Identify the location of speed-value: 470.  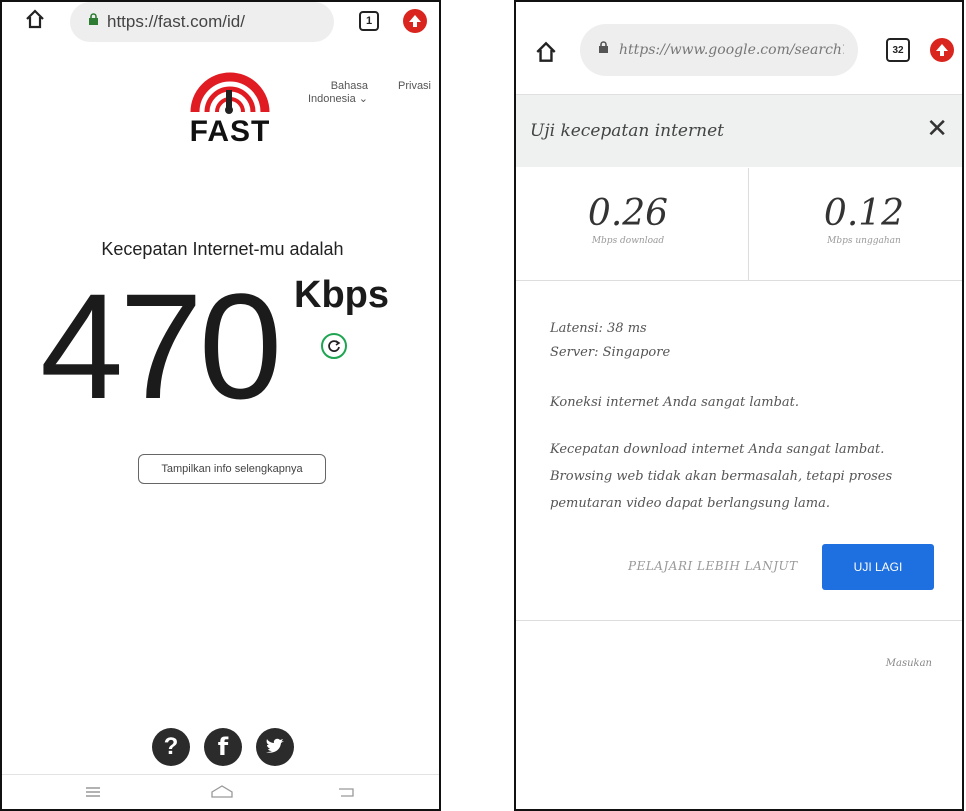
(161, 346).